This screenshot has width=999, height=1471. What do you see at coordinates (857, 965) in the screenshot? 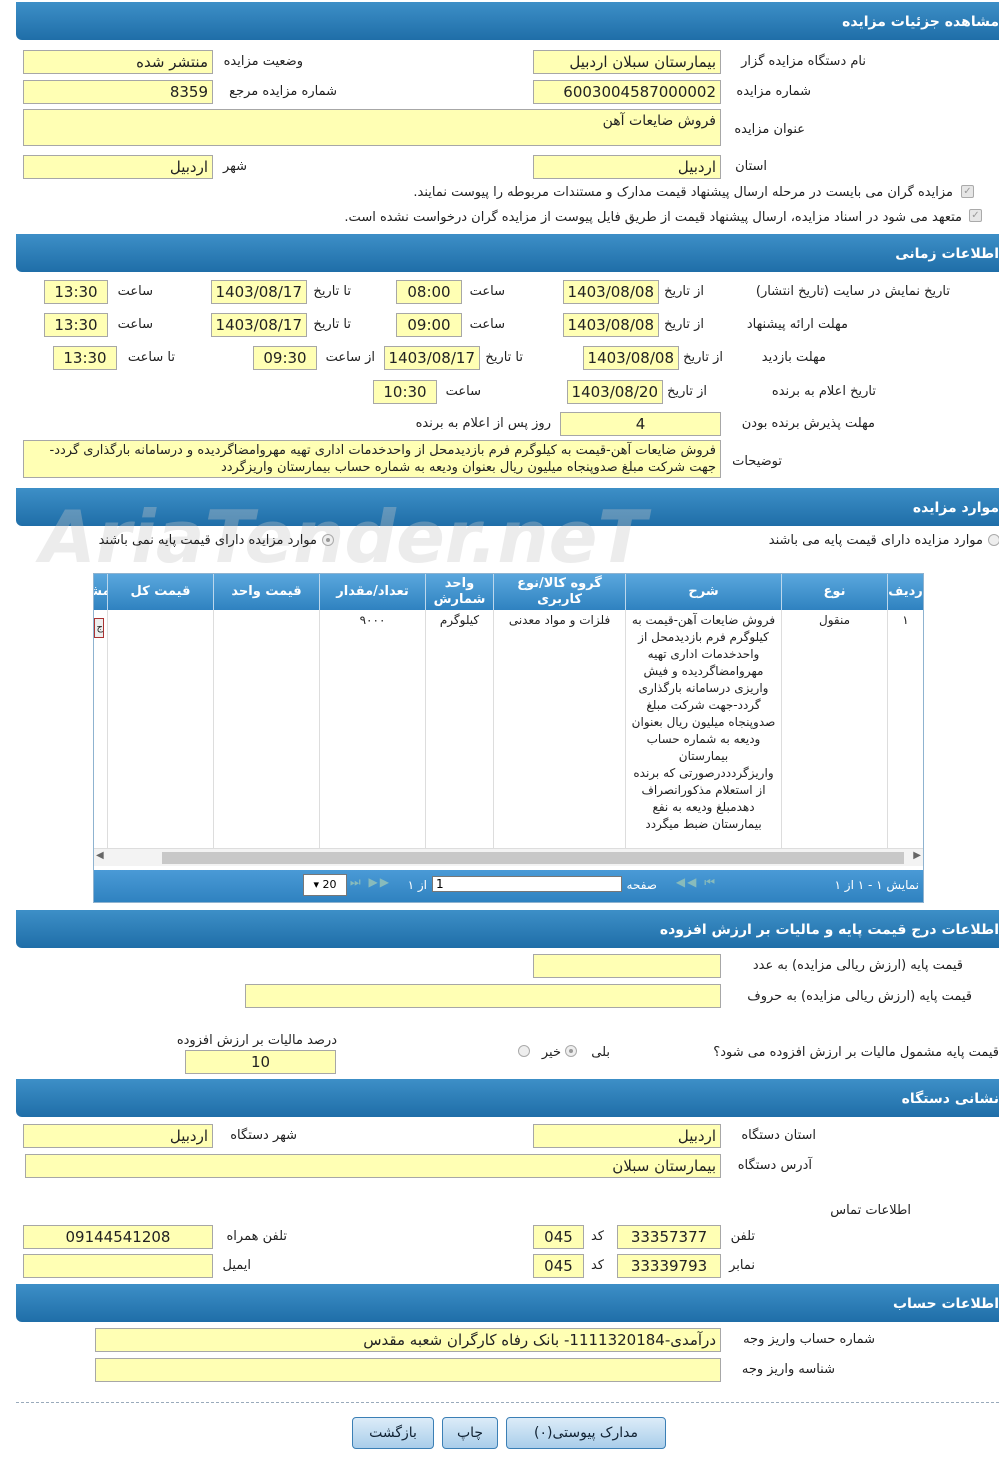
I see `price-num-label: قیمت پایه (ارزش ریالی مزایده) به عدد` at bounding box center [857, 965].